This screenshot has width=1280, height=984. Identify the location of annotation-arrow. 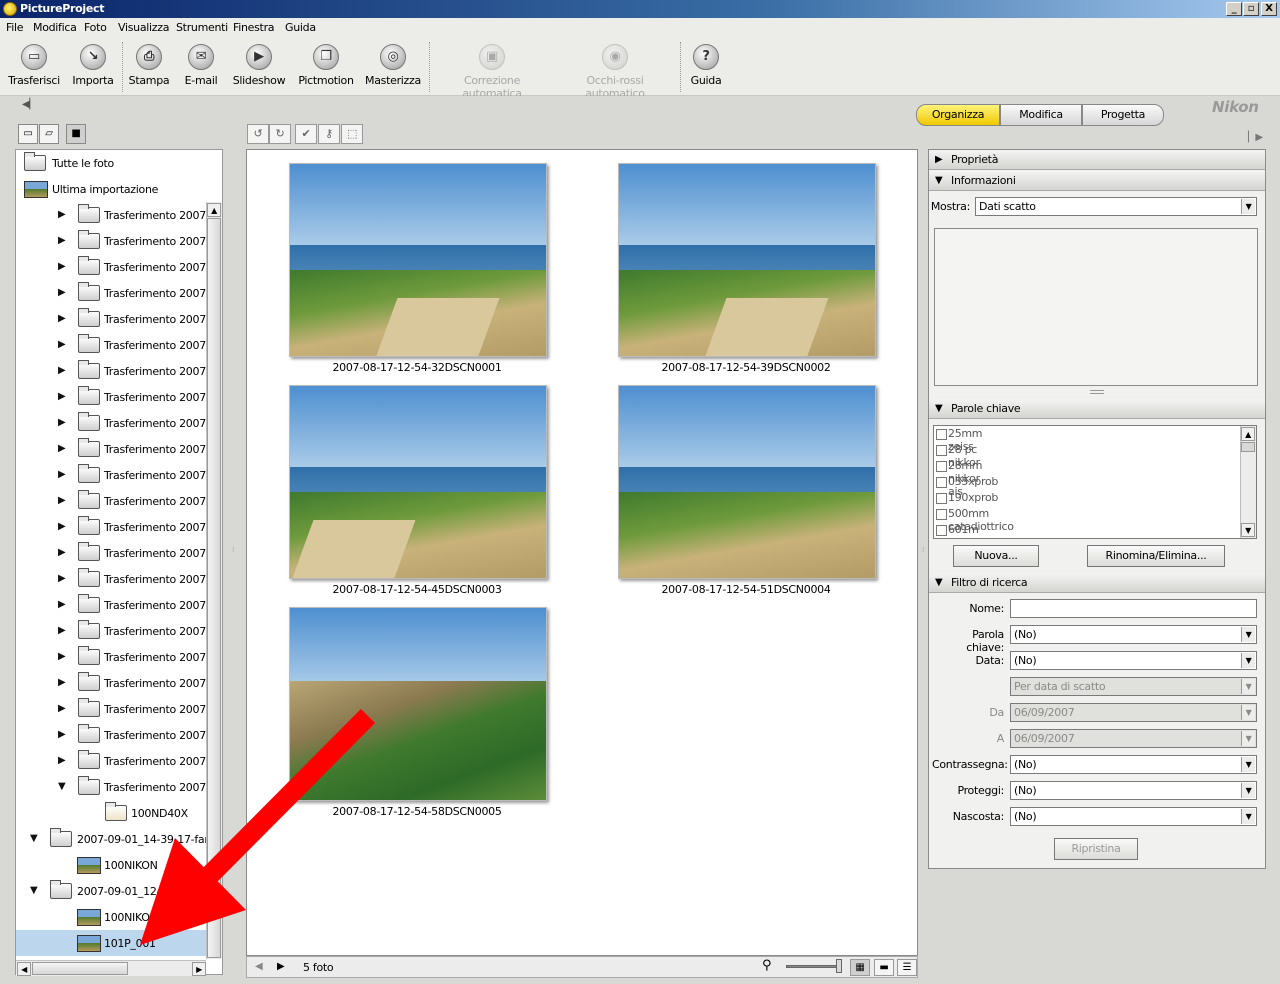
(258, 826).